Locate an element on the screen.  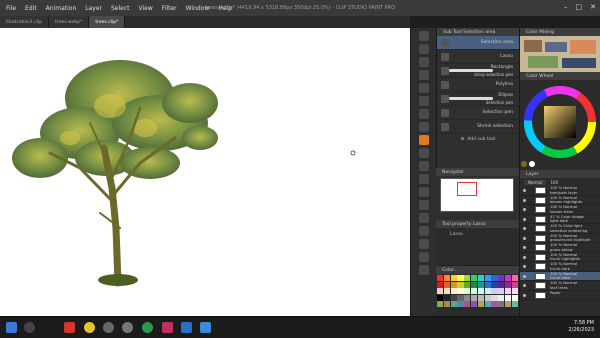
tool-brush-icon is located at coordinates (424, 140).